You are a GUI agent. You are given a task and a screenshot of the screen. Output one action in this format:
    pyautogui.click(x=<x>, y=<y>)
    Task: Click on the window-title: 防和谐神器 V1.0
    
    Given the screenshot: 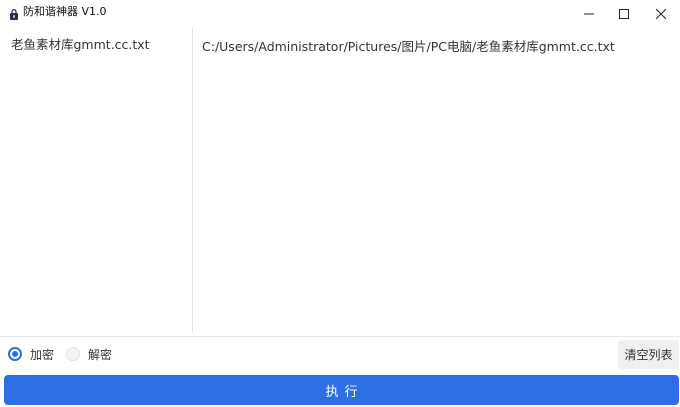 What is the action you would take?
    pyautogui.click(x=65, y=11)
    